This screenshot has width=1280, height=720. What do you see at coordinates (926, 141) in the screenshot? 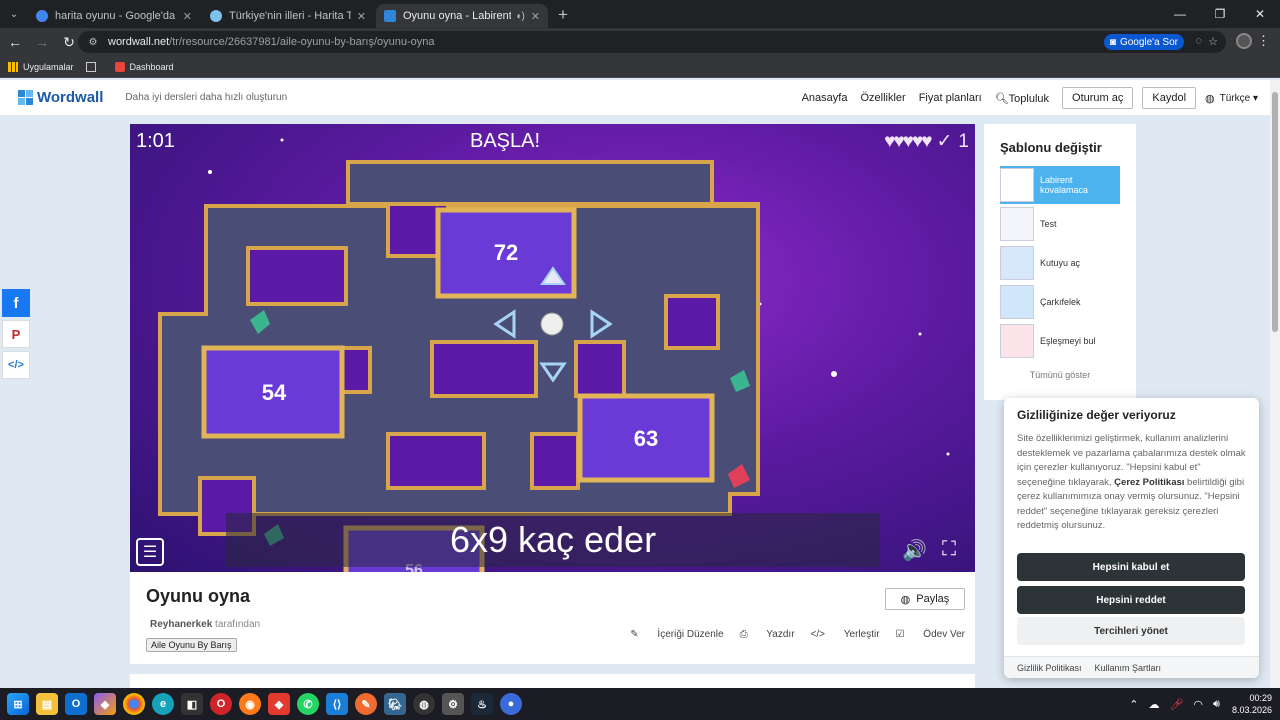
I see `lives-display: ♥♥♥♥♥ ✓ 1` at bounding box center [926, 141].